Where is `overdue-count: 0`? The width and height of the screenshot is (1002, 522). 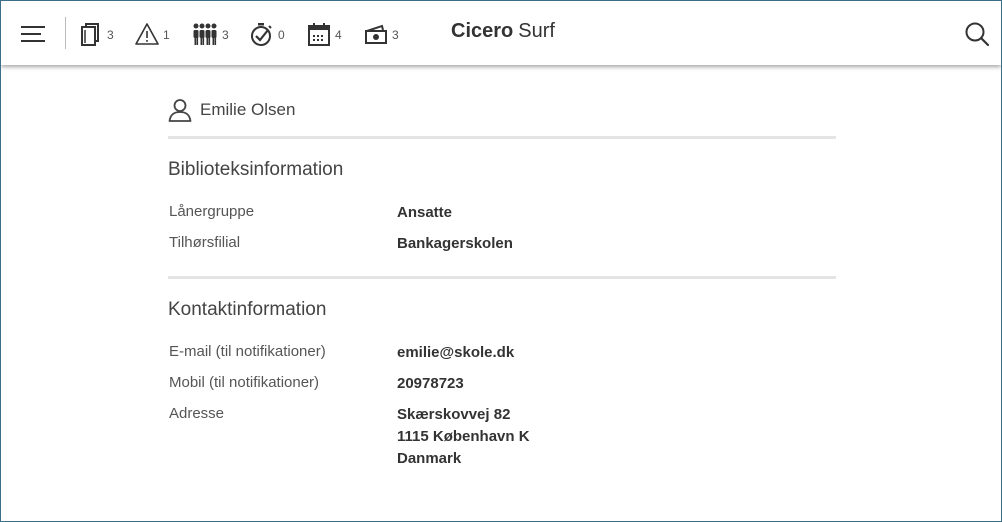 overdue-count: 0 is located at coordinates (281, 35).